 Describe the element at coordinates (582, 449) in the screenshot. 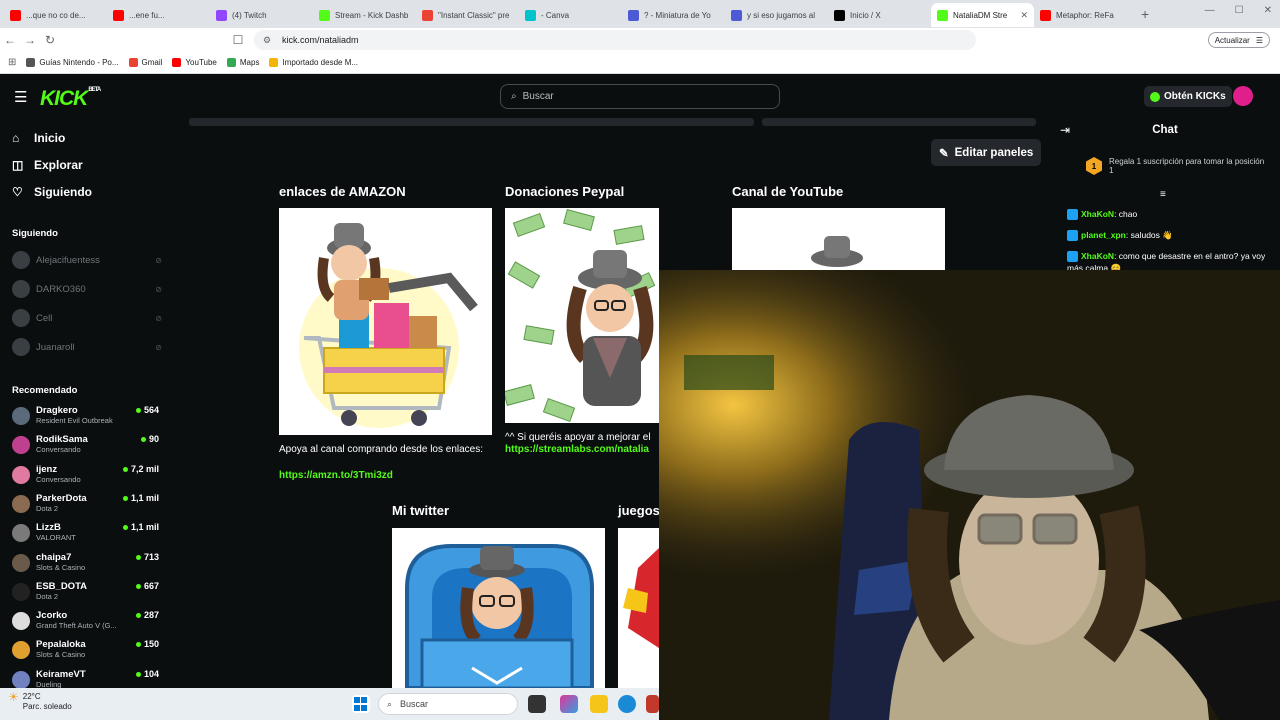

I see `panel-link: https://streamlabs.com/natalia` at that location.